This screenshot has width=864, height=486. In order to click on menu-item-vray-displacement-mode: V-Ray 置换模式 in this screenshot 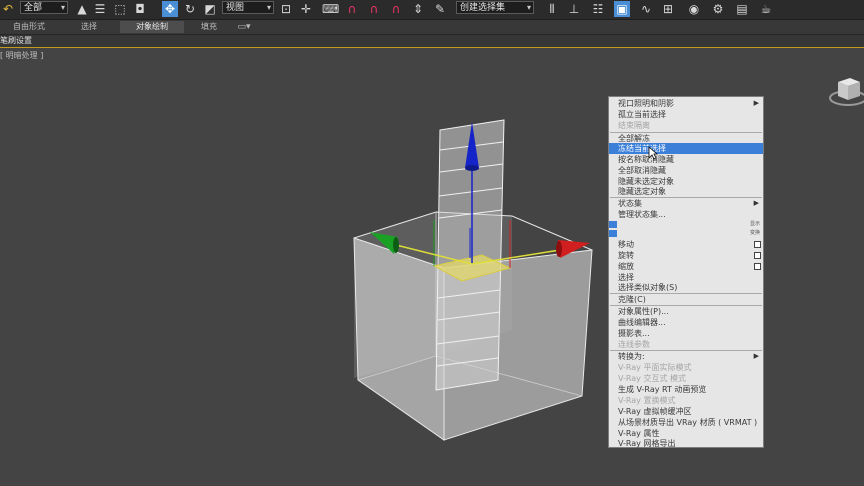, I will do `click(686, 400)`.